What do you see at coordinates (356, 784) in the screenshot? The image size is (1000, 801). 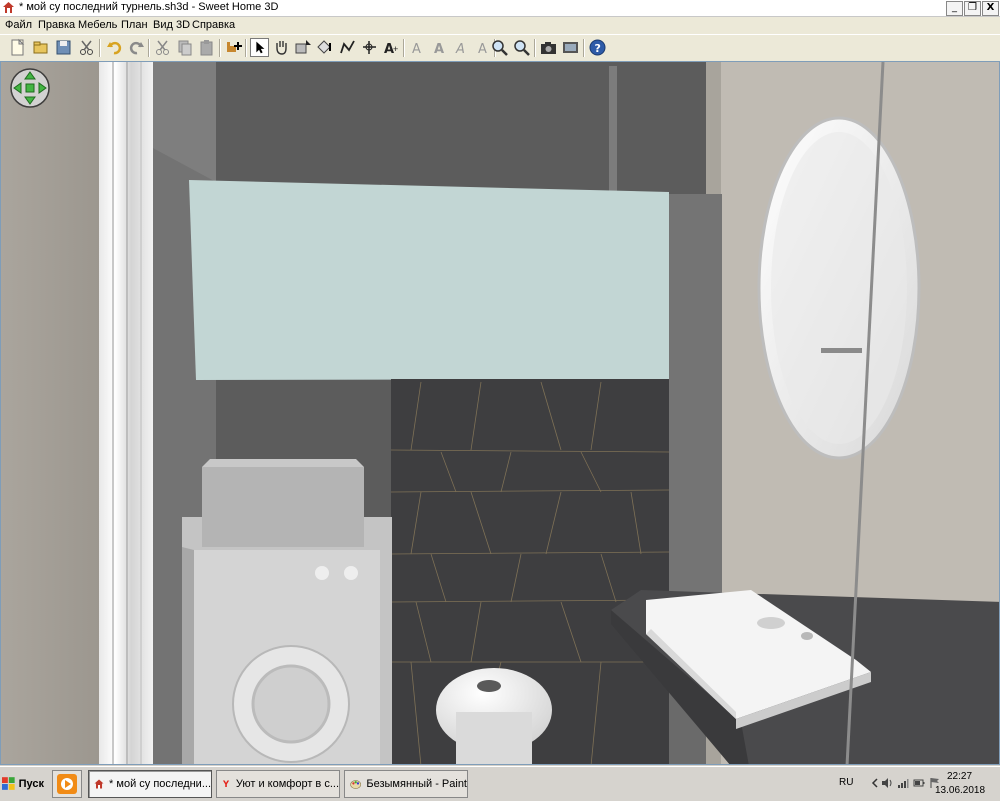 I see `paint-icon` at bounding box center [356, 784].